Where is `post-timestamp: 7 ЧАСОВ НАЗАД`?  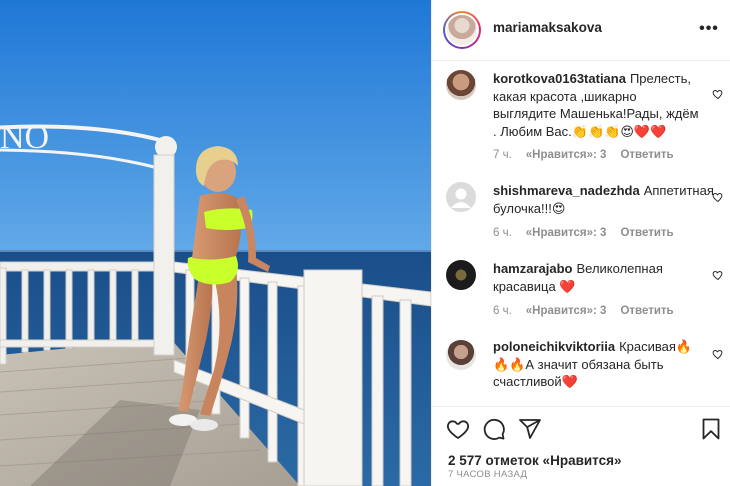 post-timestamp: 7 ЧАСОВ НАЗАД is located at coordinates (487, 474).